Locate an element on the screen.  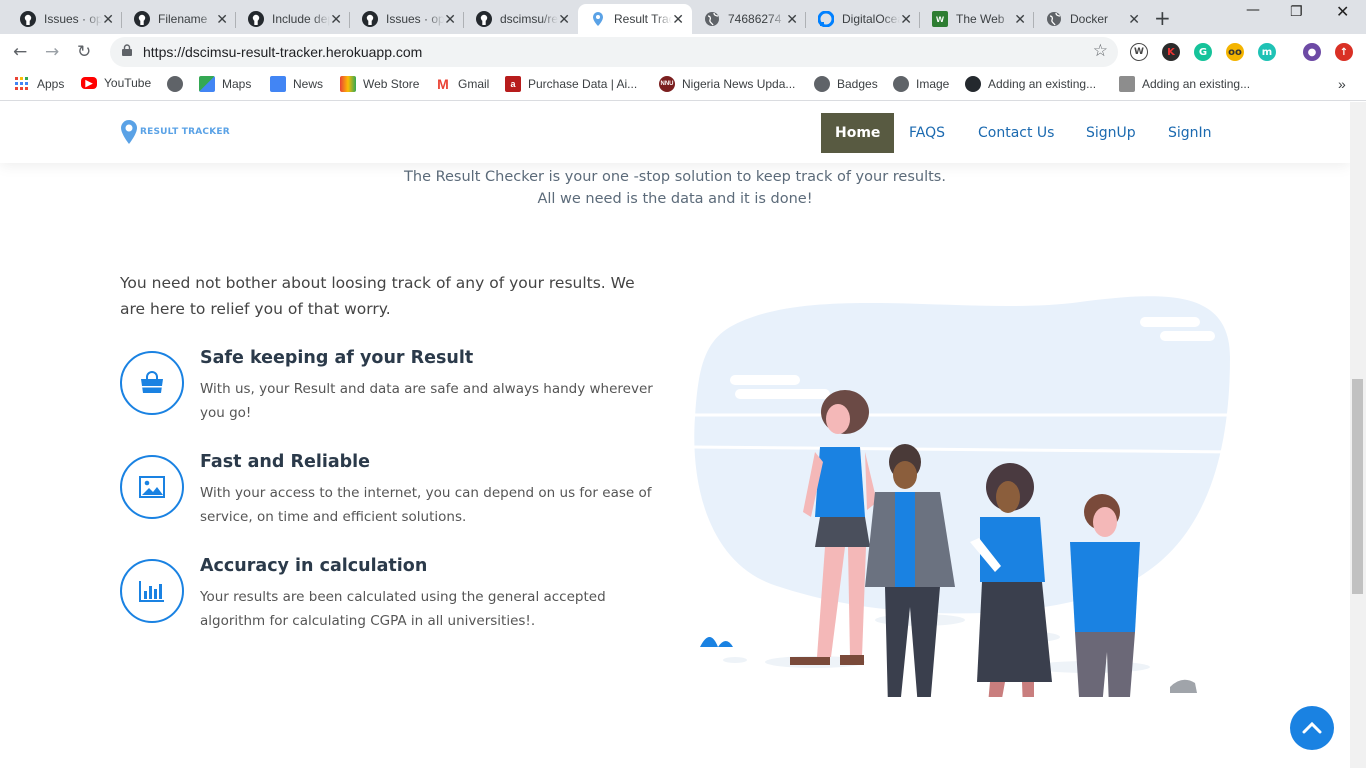
bookmark-star-icon: ☆ is located at coordinates (1100, 51).